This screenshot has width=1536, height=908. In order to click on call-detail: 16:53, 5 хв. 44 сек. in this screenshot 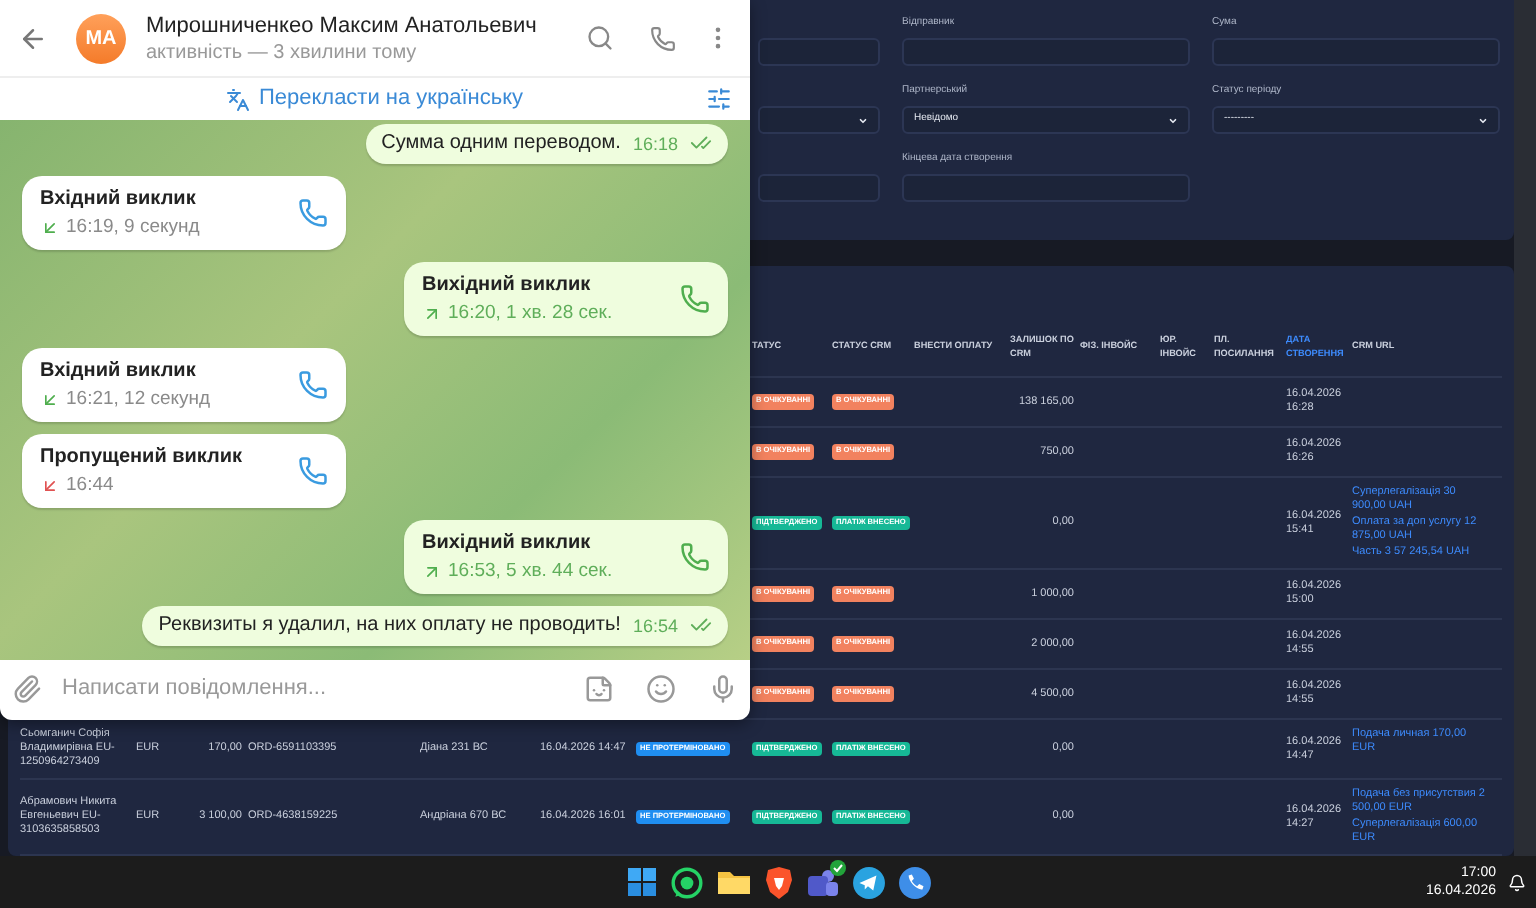, I will do `click(530, 572)`.